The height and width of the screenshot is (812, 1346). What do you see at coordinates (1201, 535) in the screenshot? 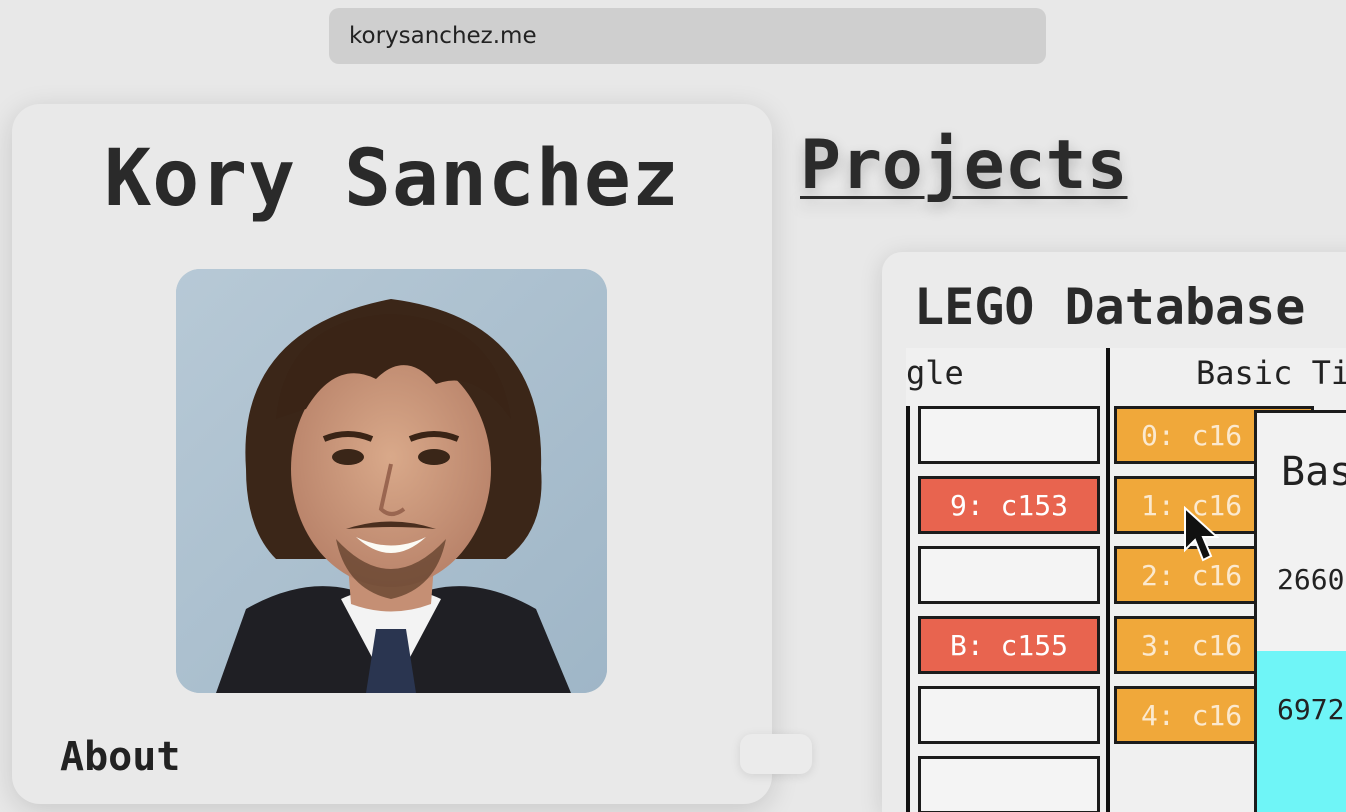
I see `mouse-pointer-icon` at bounding box center [1201, 535].